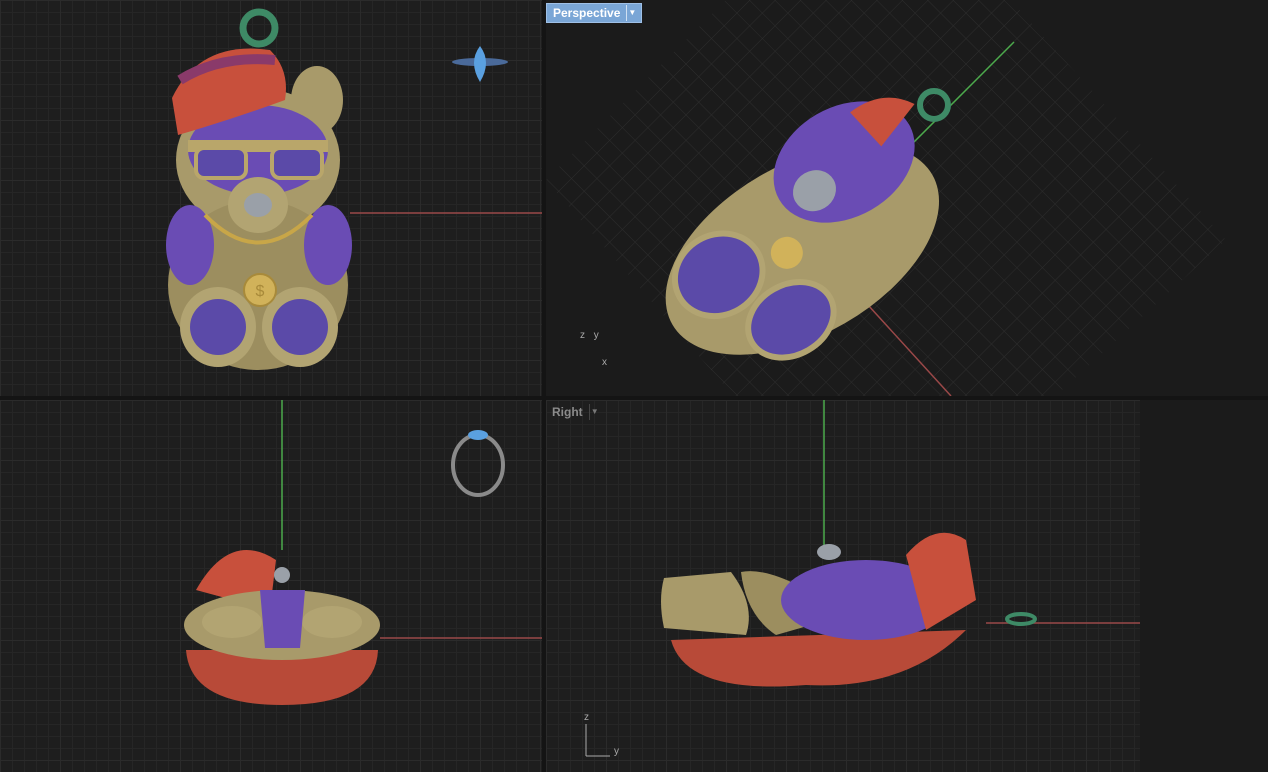 Image resolution: width=1268 pixels, height=772 pixels. Describe the element at coordinates (849, 609) in the screenshot. I see `bear-pendant-right` at that location.